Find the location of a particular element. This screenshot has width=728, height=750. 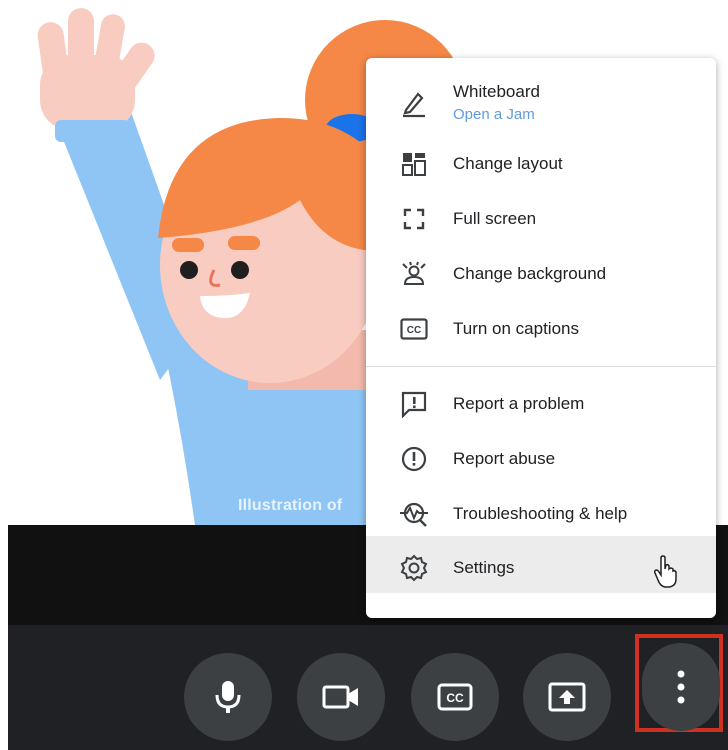

menu-item-turn-on-captions: CC Turn on captions is located at coordinates (541, 329).